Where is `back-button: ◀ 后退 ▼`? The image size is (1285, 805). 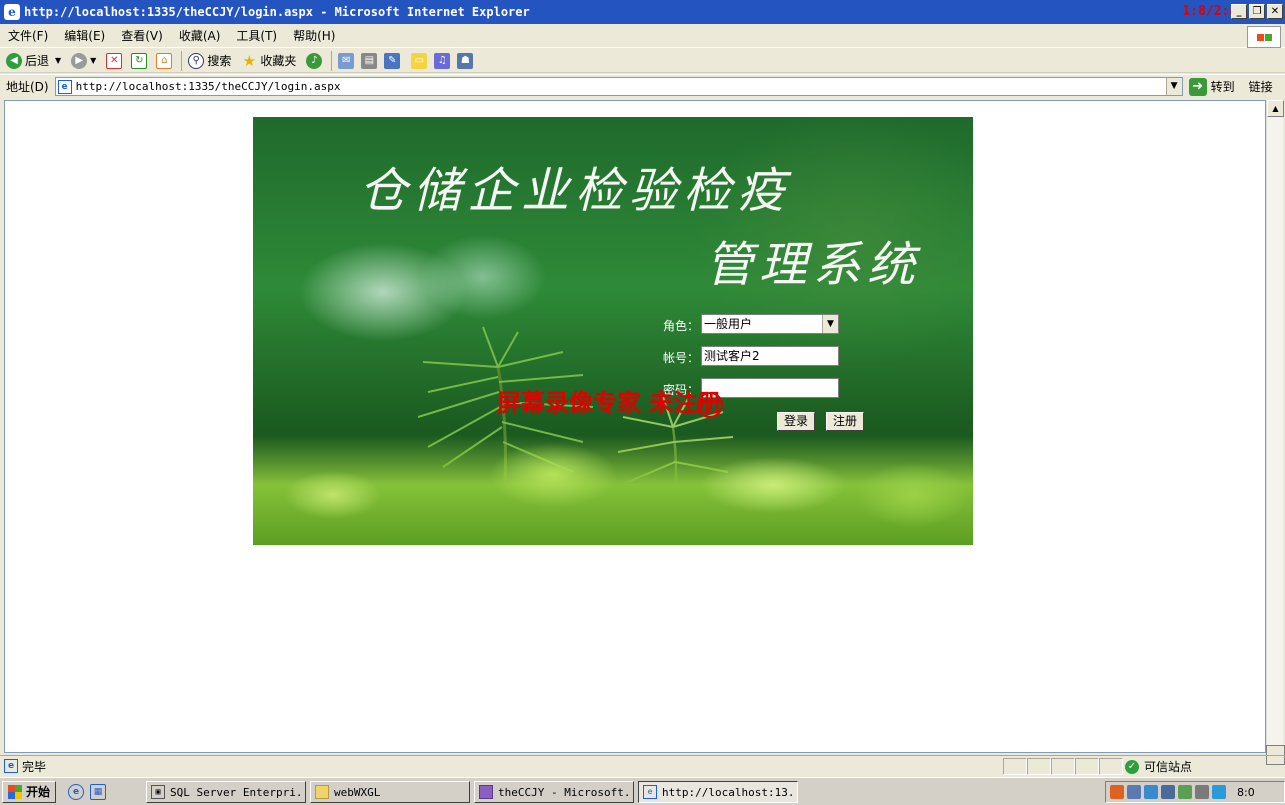
back-button: ◀ 后退 ▼ is located at coordinates (33, 60).